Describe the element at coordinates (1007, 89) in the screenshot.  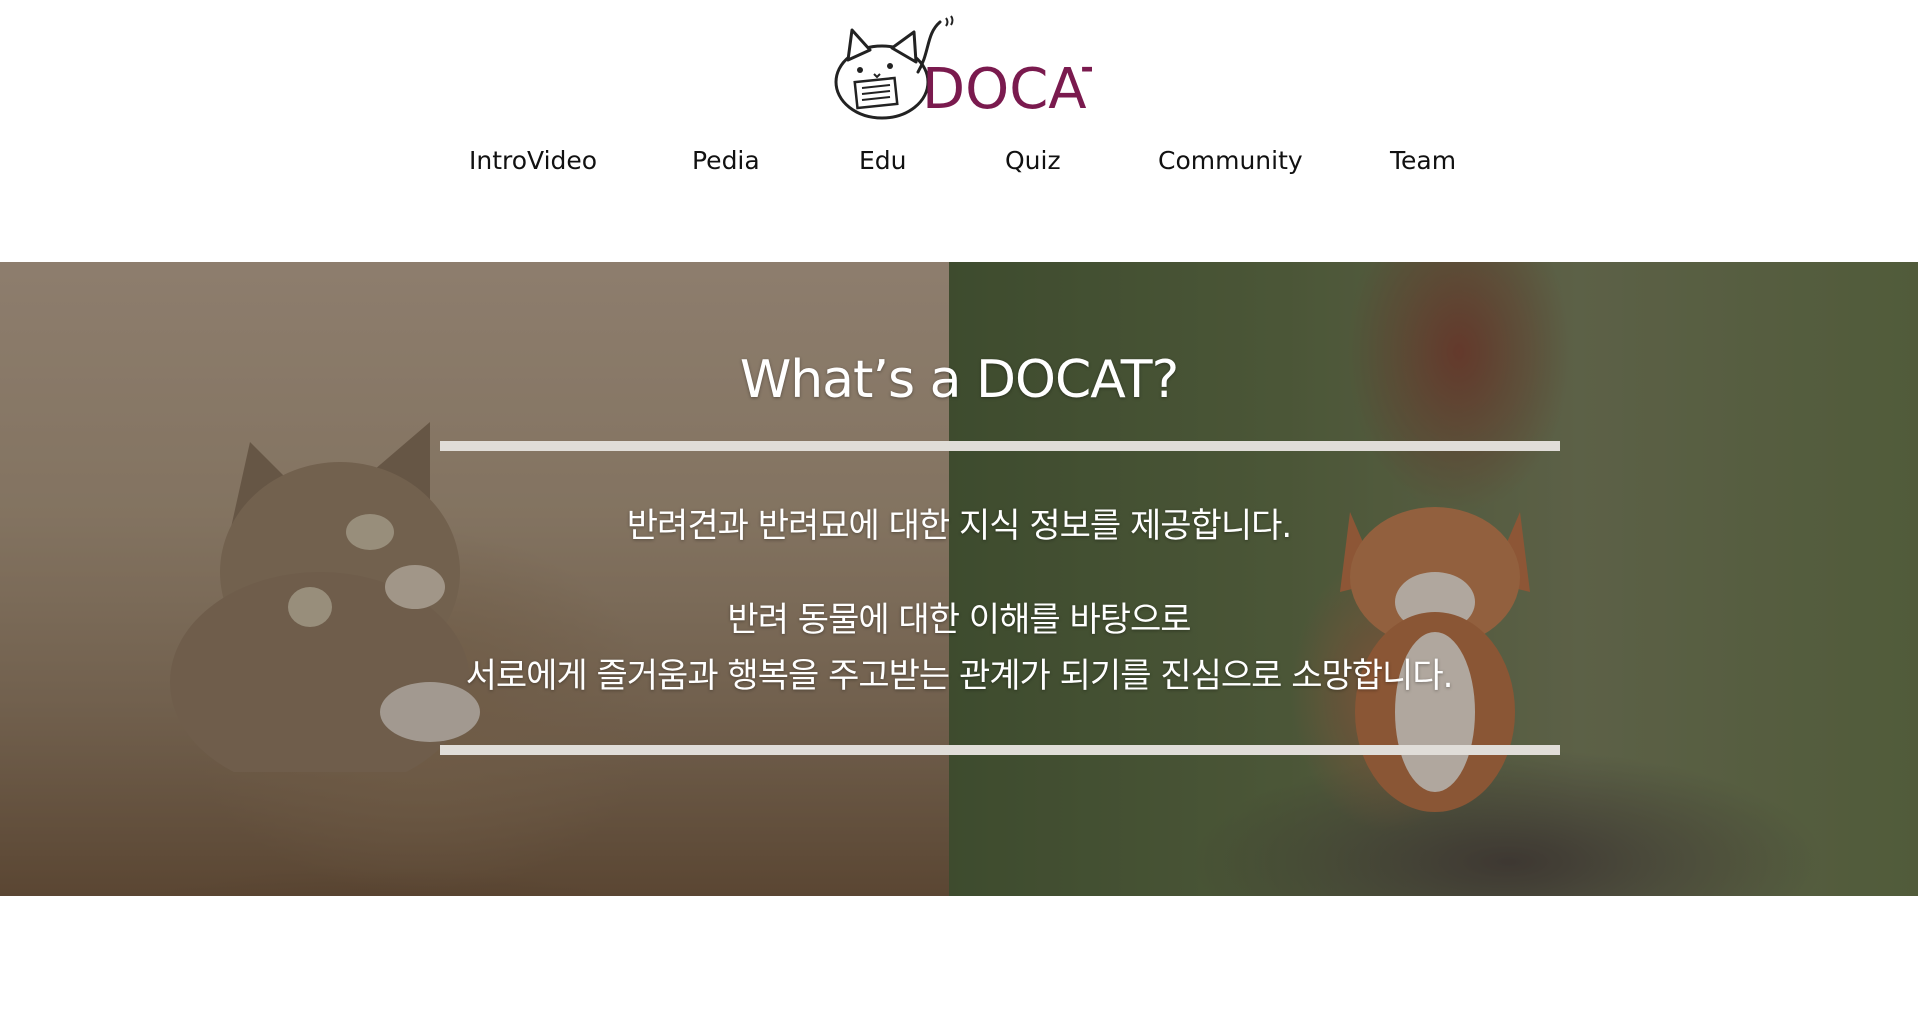
I see `svg-text: DOCAT` at that location.